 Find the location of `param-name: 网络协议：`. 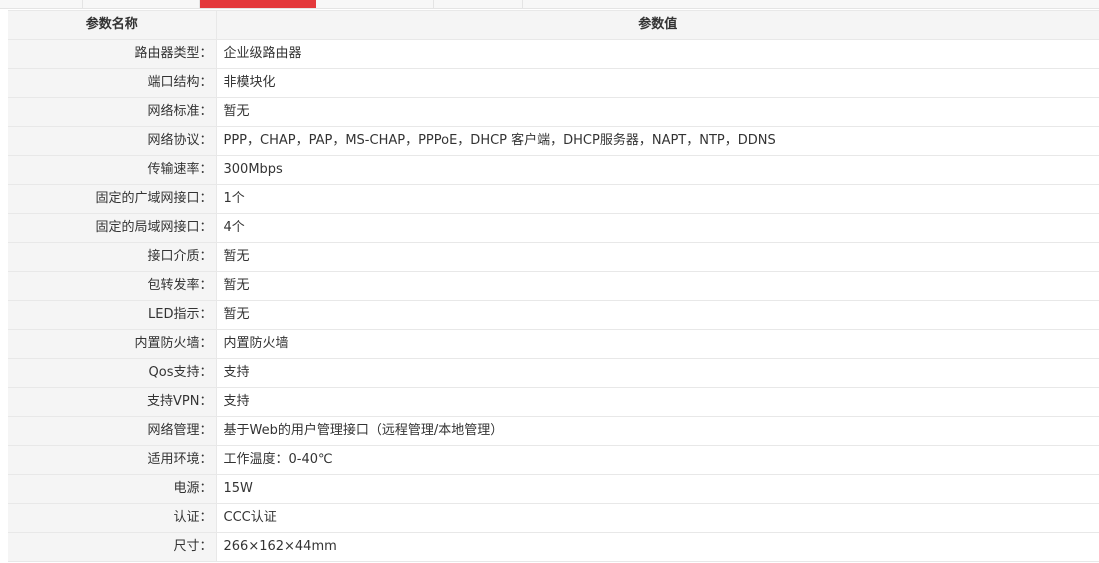

param-name: 网络协议： is located at coordinates (112, 141).